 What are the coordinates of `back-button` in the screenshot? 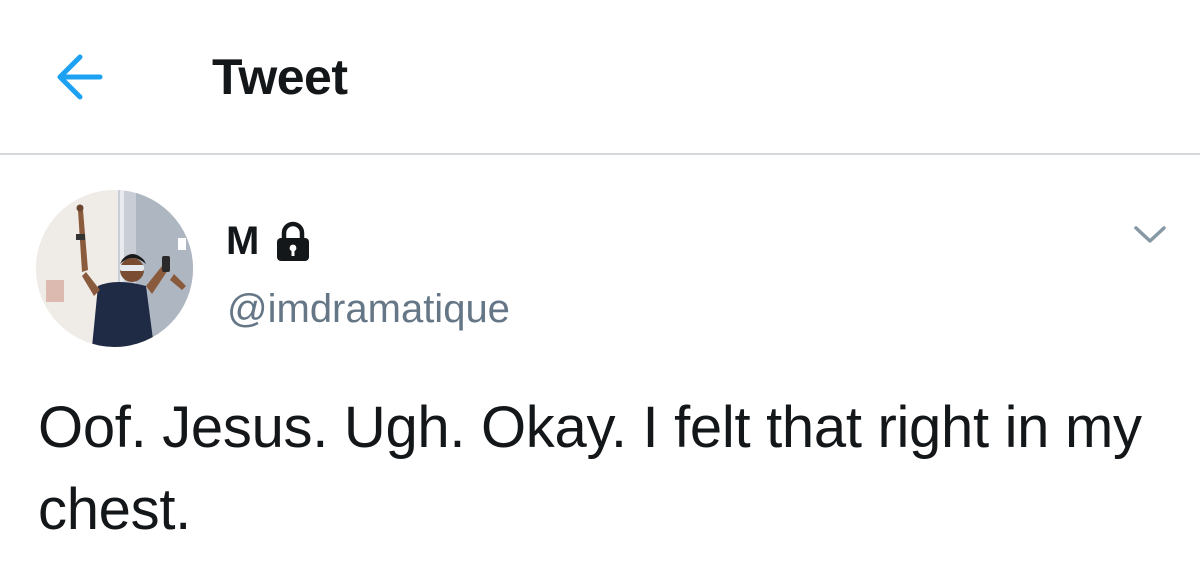 It's located at (83, 77).